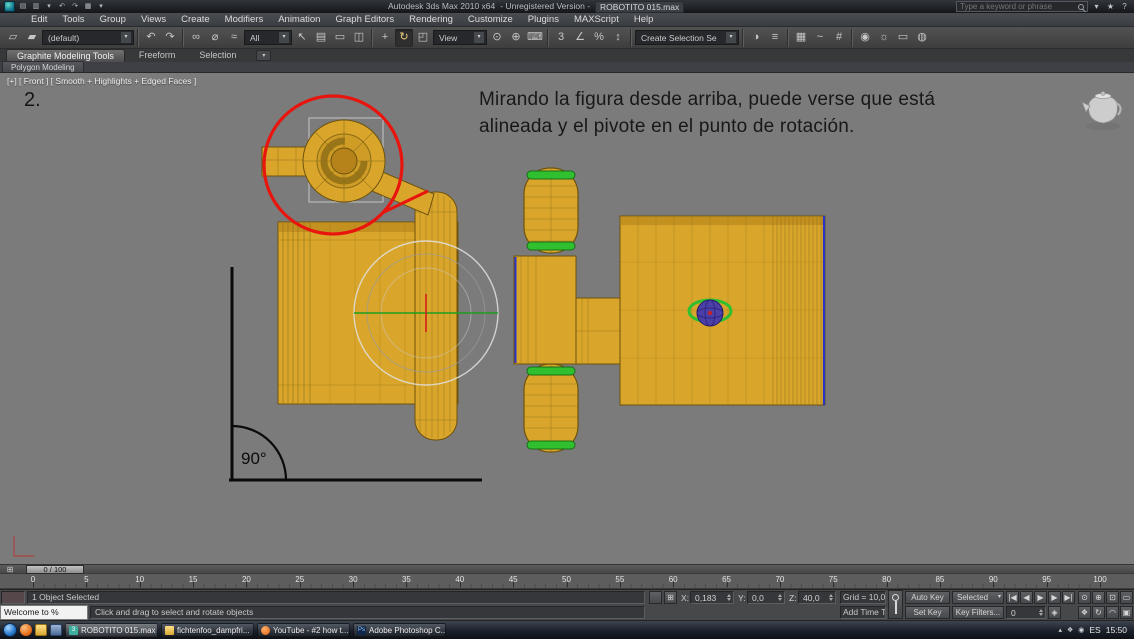 This screenshot has width=1134, height=639. What do you see at coordinates (687, 37) in the screenshot?
I see `named-selection-dropdown: Create Selection Se ▾` at bounding box center [687, 37].